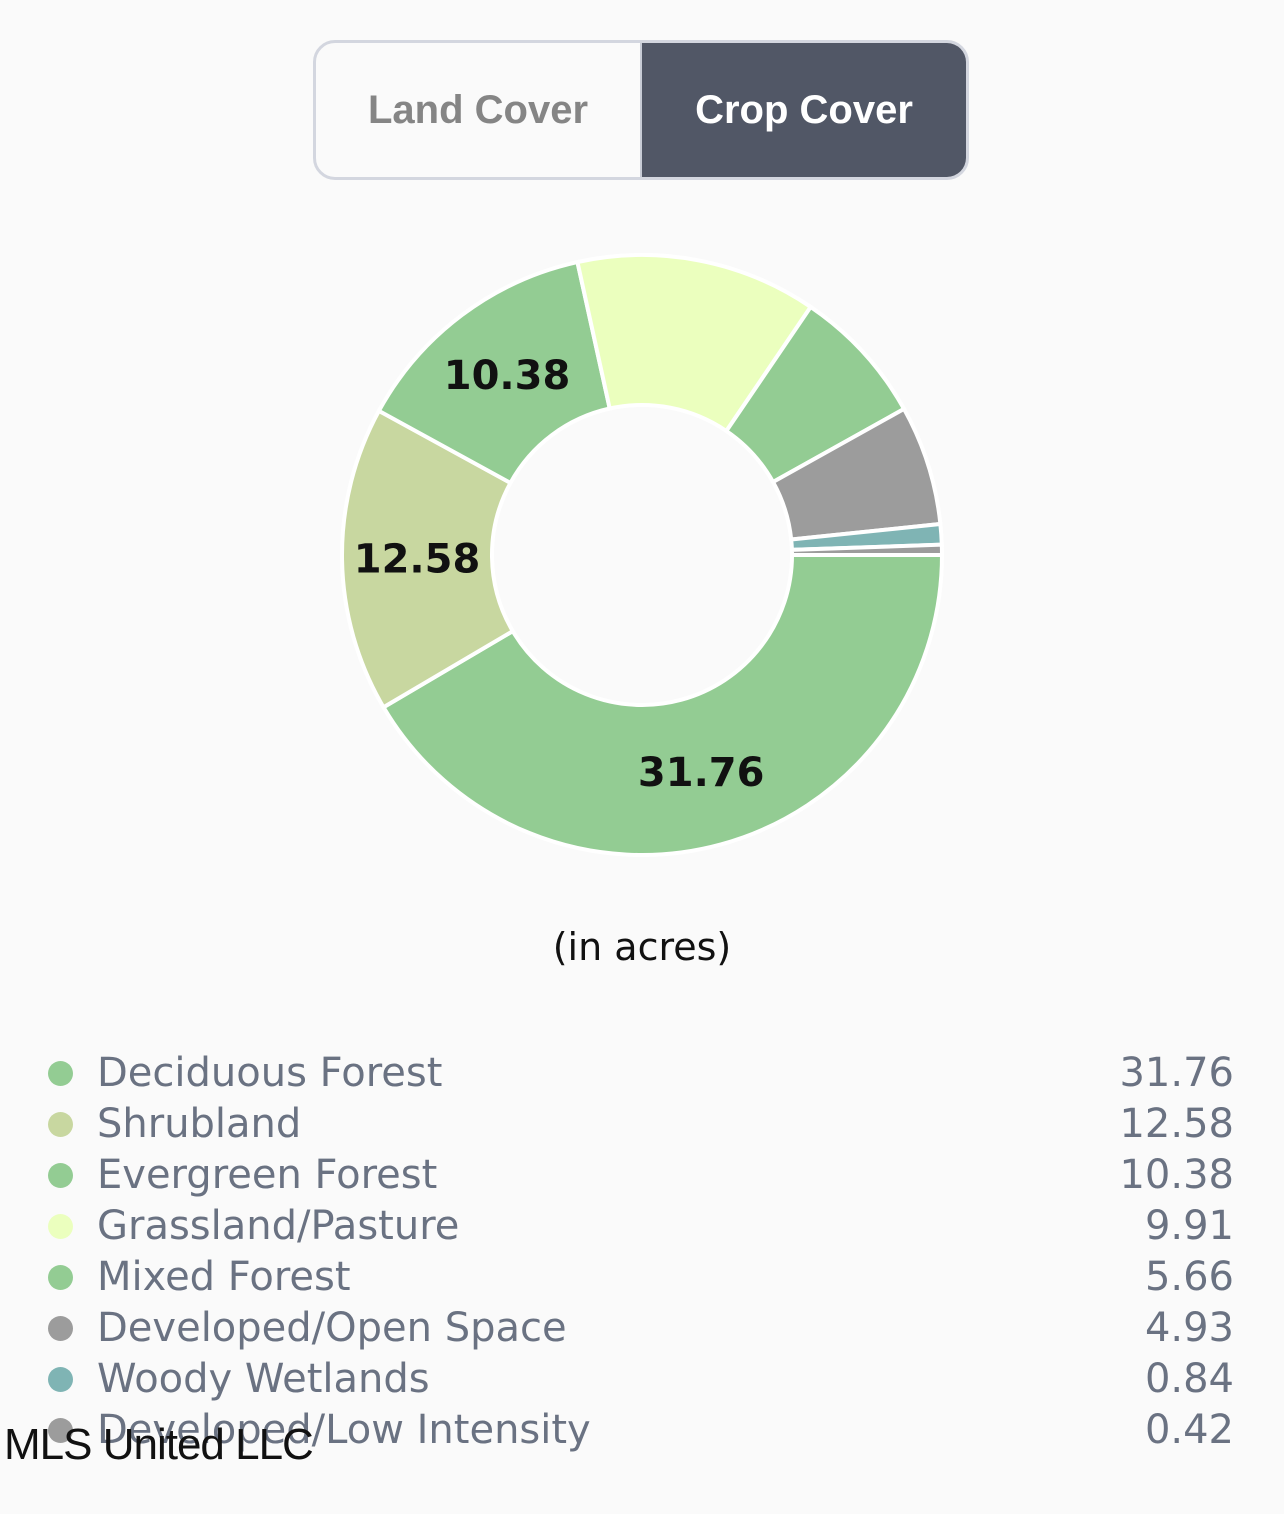 This screenshot has width=1284, height=1514. Describe the element at coordinates (1189, 1379) in the screenshot. I see `legend-value: 0.84` at that location.